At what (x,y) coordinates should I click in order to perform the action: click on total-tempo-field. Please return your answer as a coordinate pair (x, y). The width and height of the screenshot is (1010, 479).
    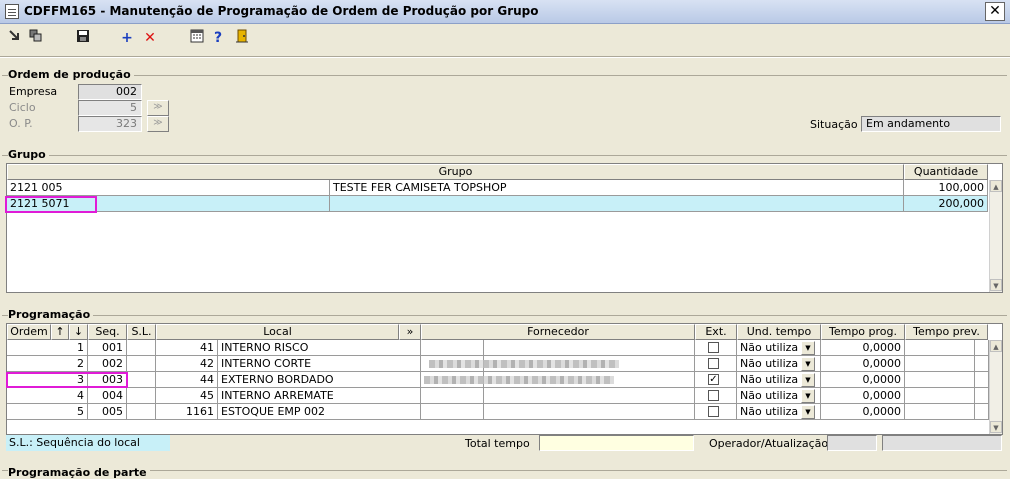
    Looking at the image, I should click on (616, 443).